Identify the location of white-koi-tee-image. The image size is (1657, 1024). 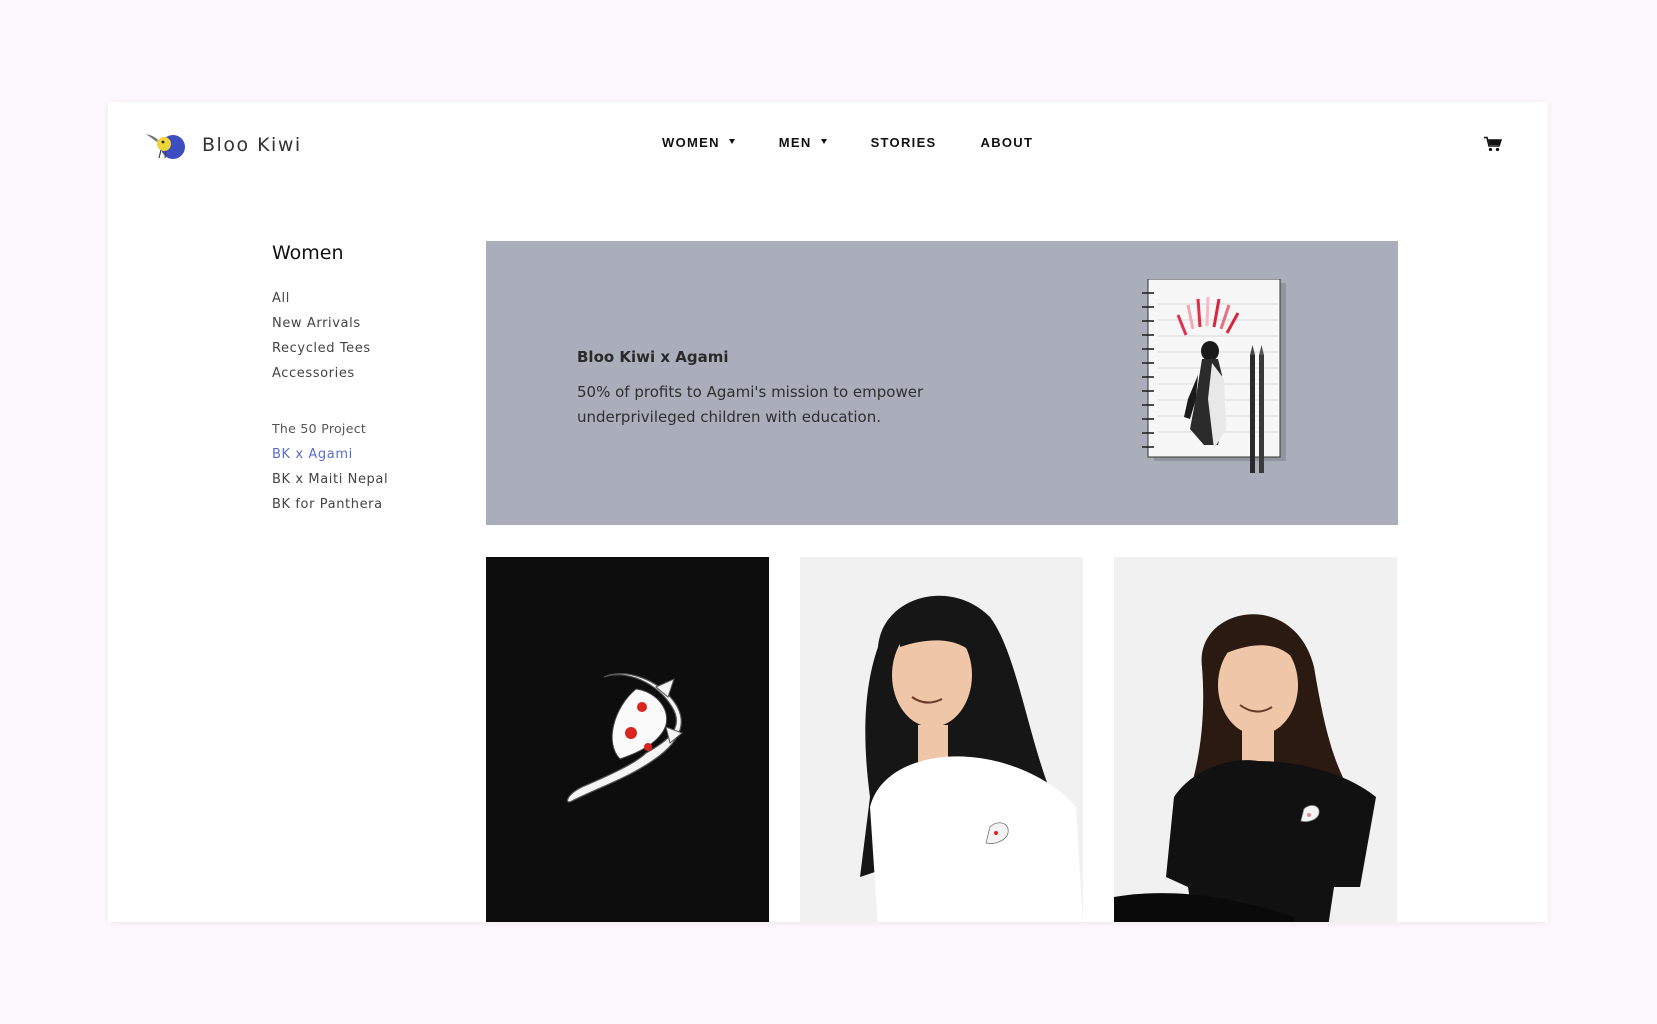
(941, 739).